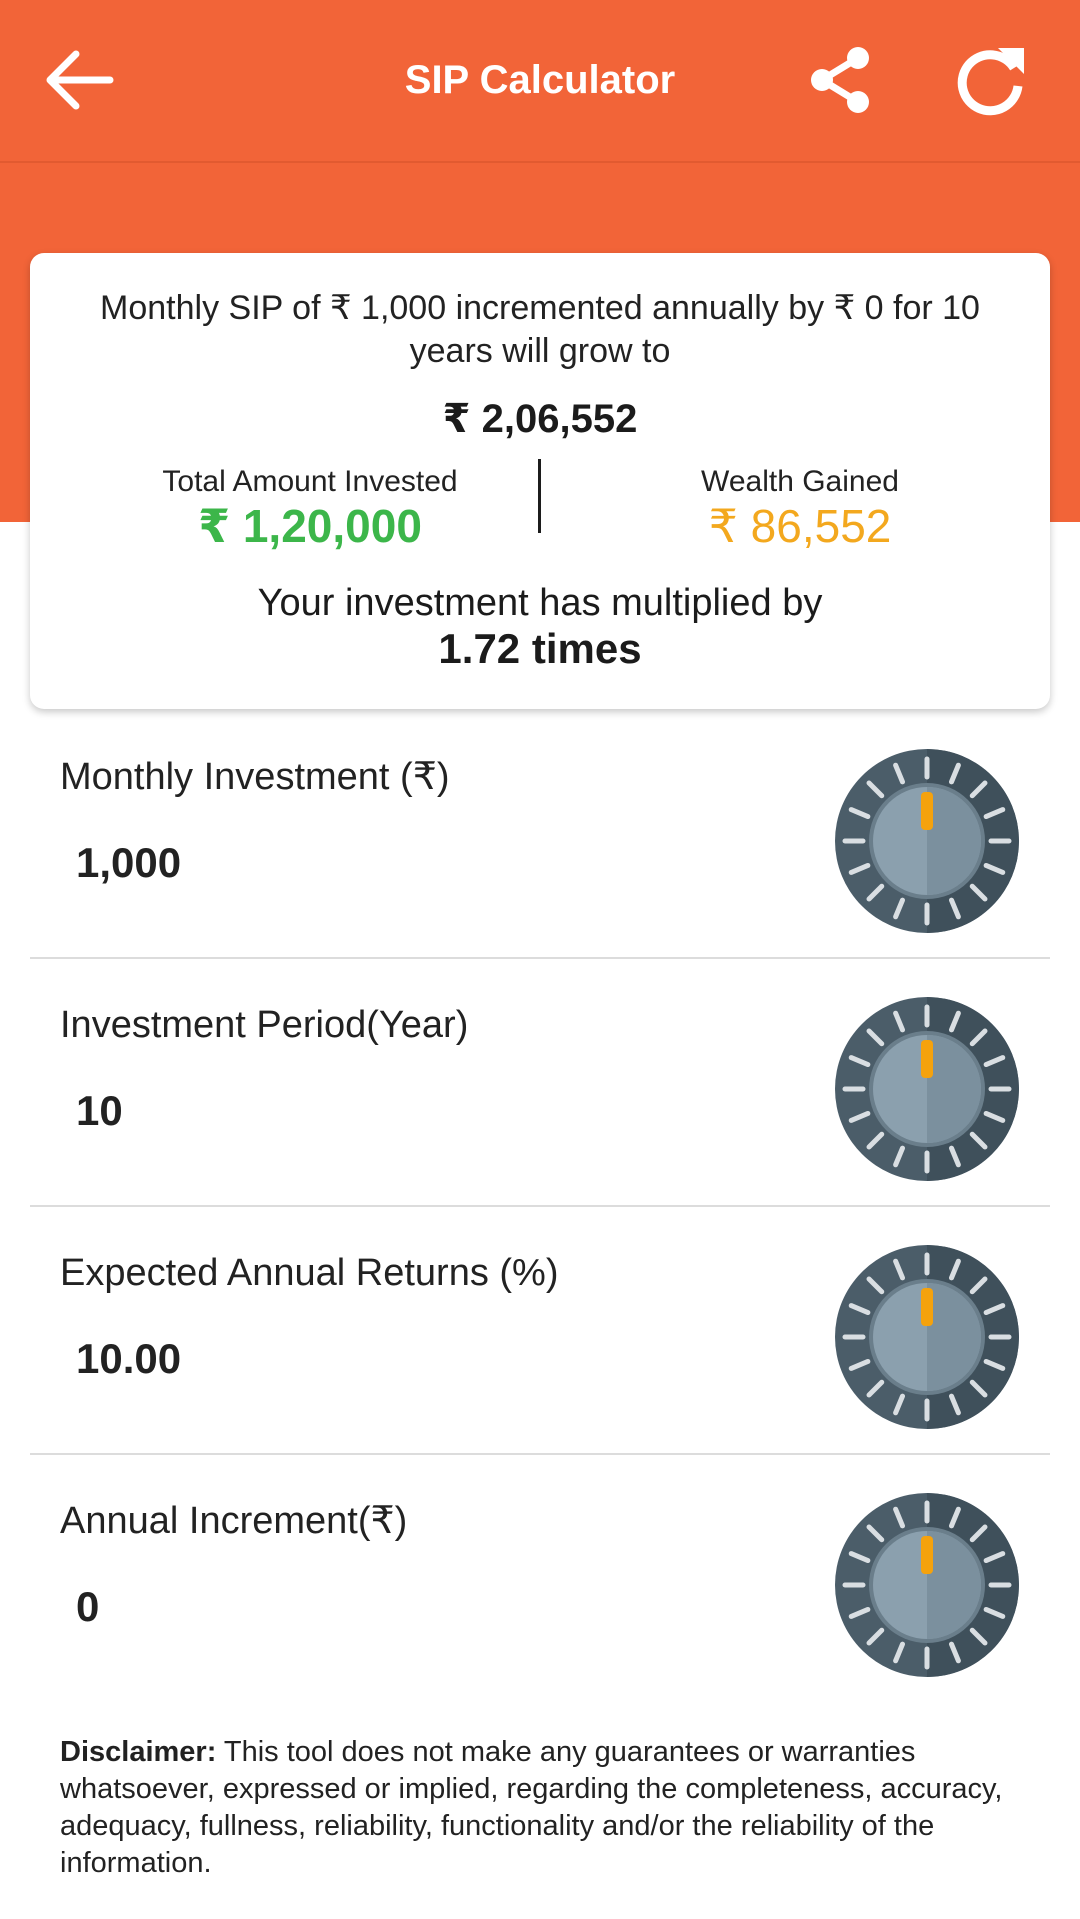 This screenshot has height=1919, width=1080. I want to click on gained-label: Wealth Gained, so click(800, 481).